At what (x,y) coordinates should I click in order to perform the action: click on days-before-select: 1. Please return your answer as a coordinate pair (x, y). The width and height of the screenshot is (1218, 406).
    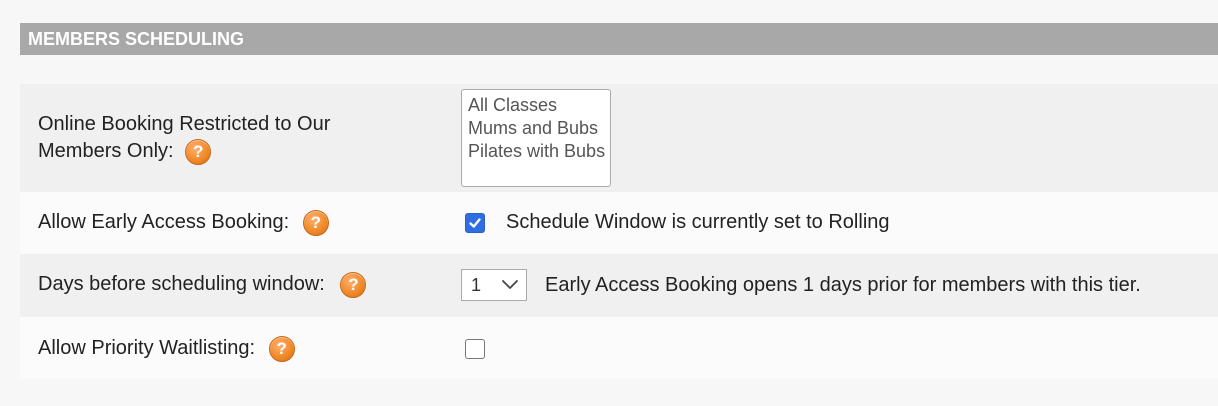
    Looking at the image, I should click on (494, 285).